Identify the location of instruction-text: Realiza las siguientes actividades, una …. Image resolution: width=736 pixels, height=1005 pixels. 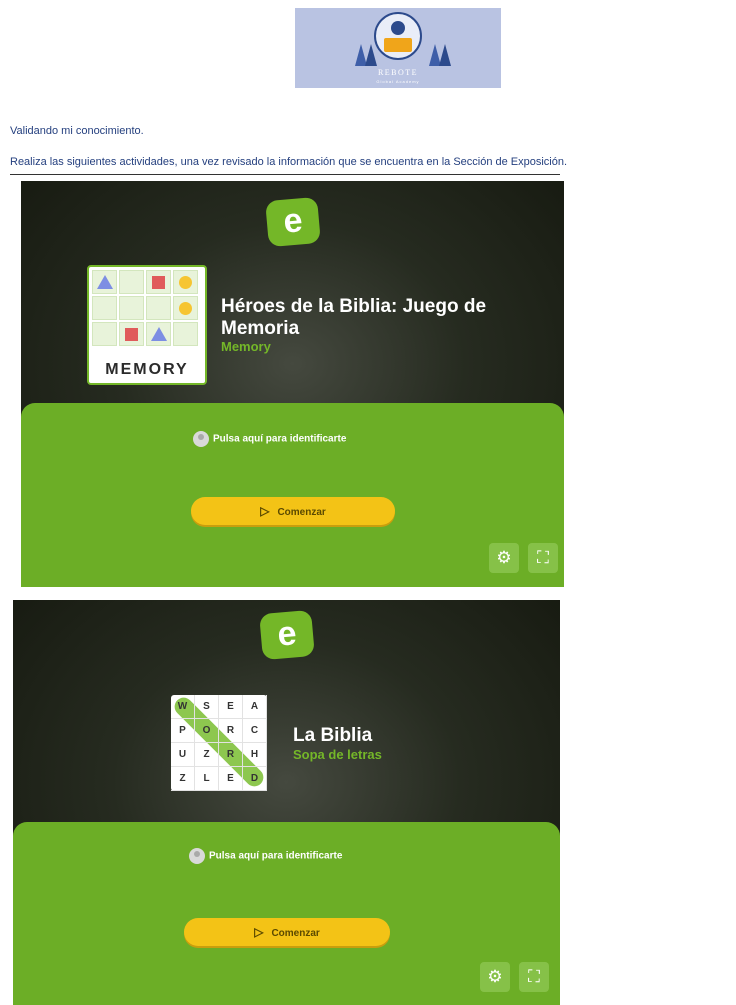
(289, 162).